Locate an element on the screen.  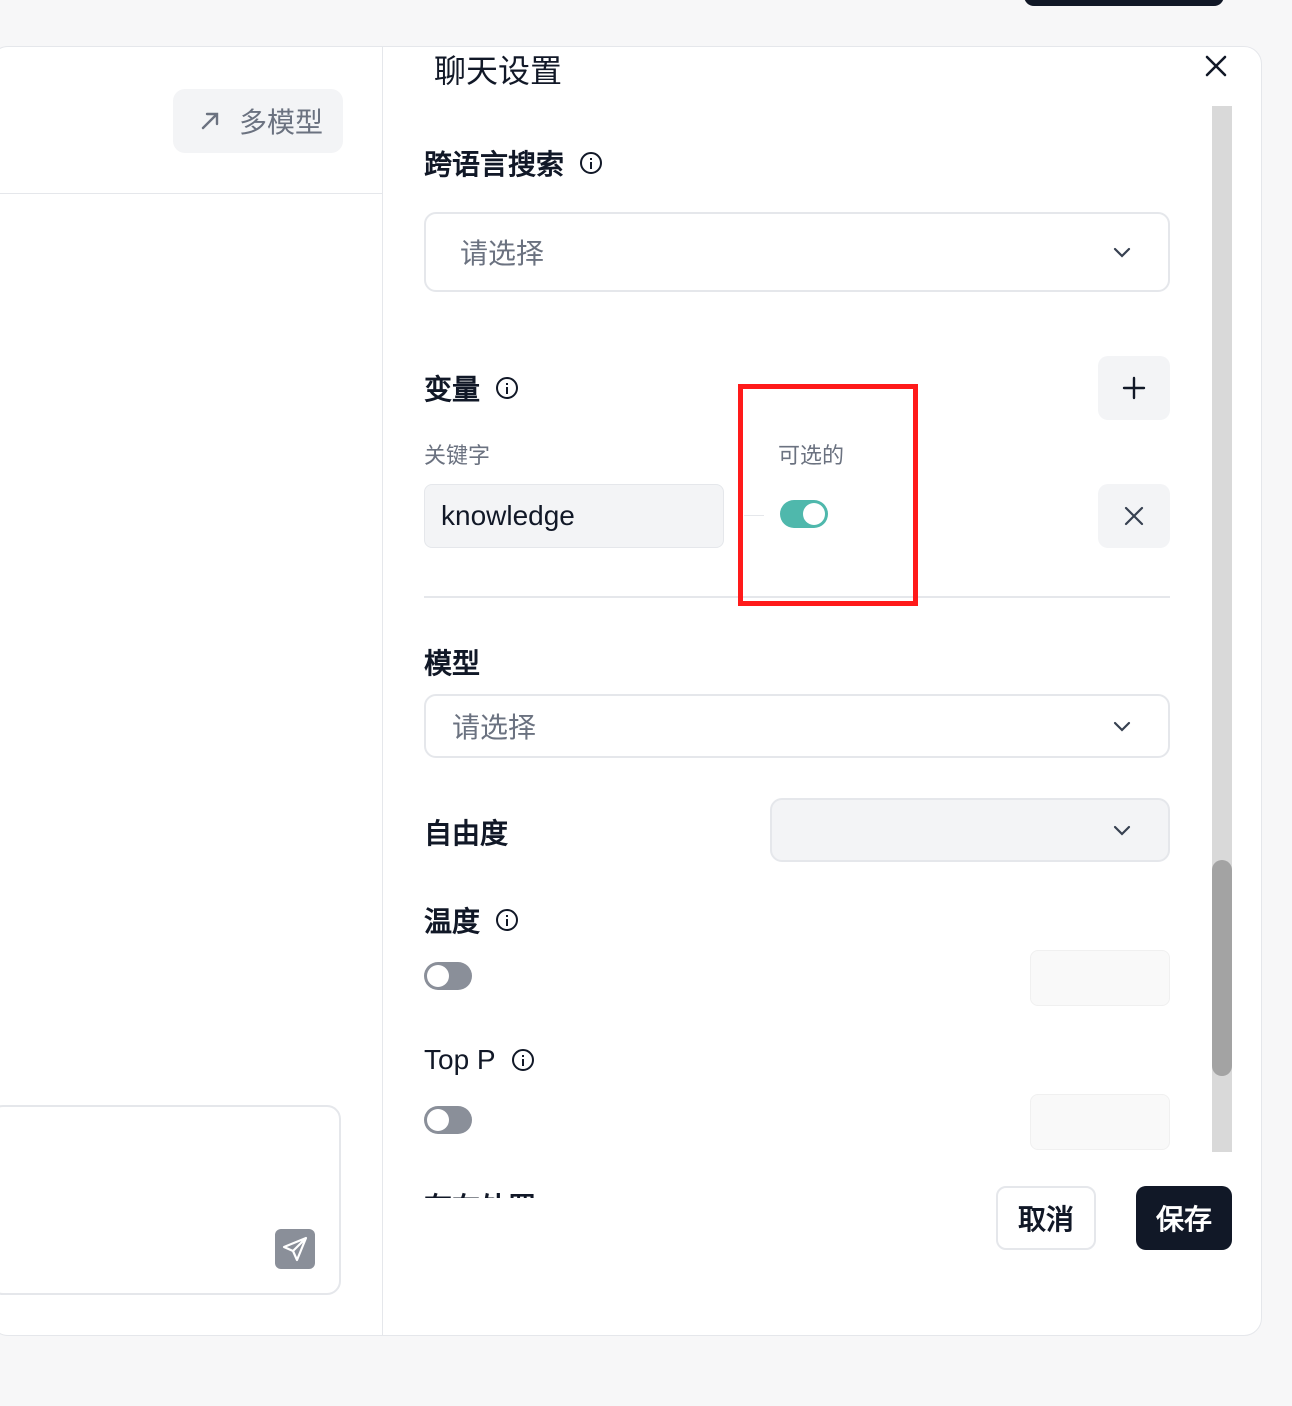
plus-icon is located at coordinates (1134, 388).